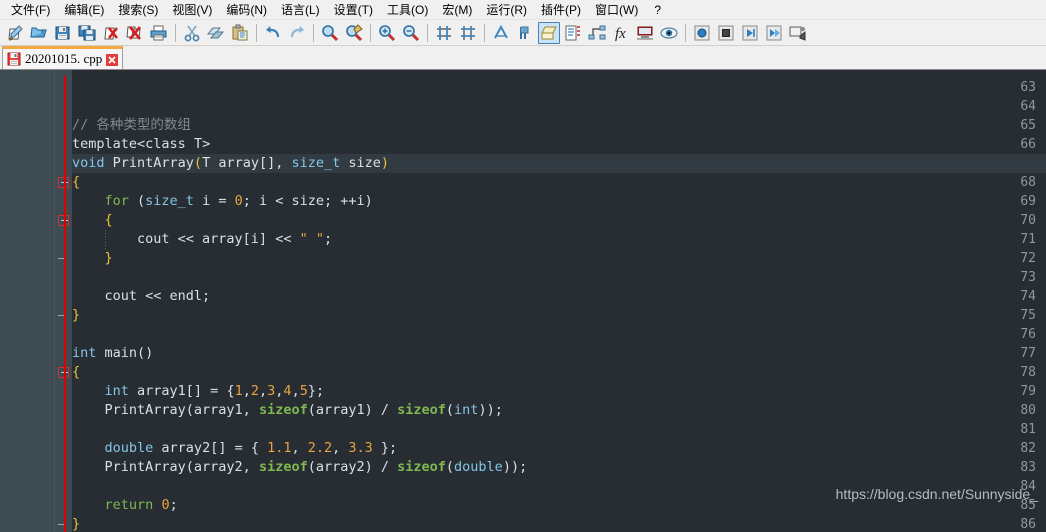 The image size is (1046, 532). What do you see at coordinates (39, 33) in the screenshot?
I see `open-file-icon` at bounding box center [39, 33].